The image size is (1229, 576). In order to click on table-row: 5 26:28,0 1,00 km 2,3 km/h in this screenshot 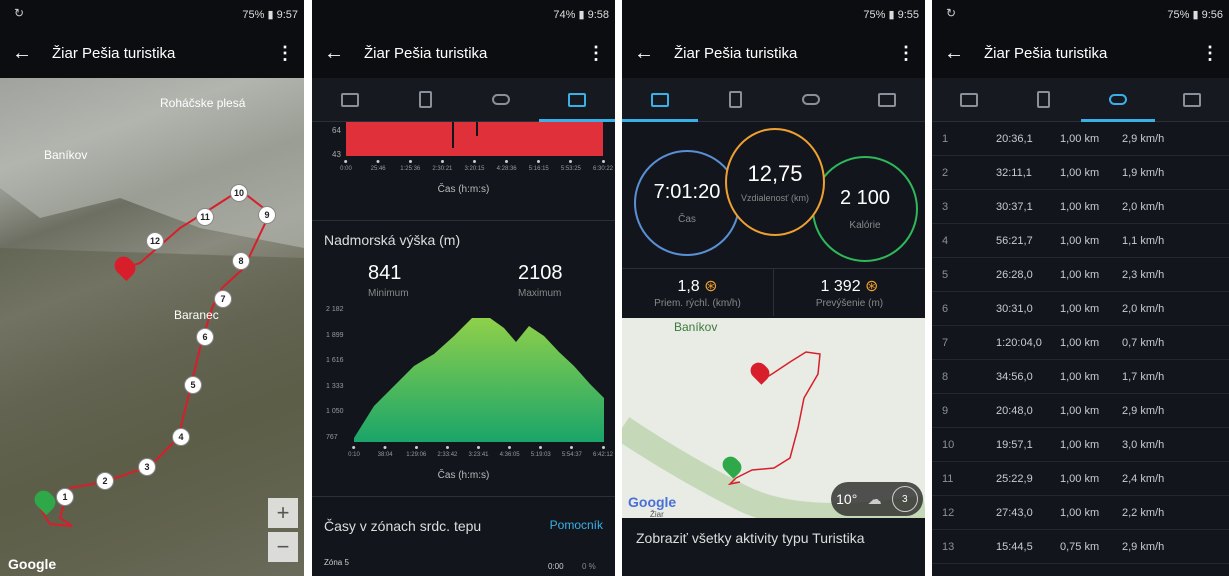, I will do `click(1080, 275)`.